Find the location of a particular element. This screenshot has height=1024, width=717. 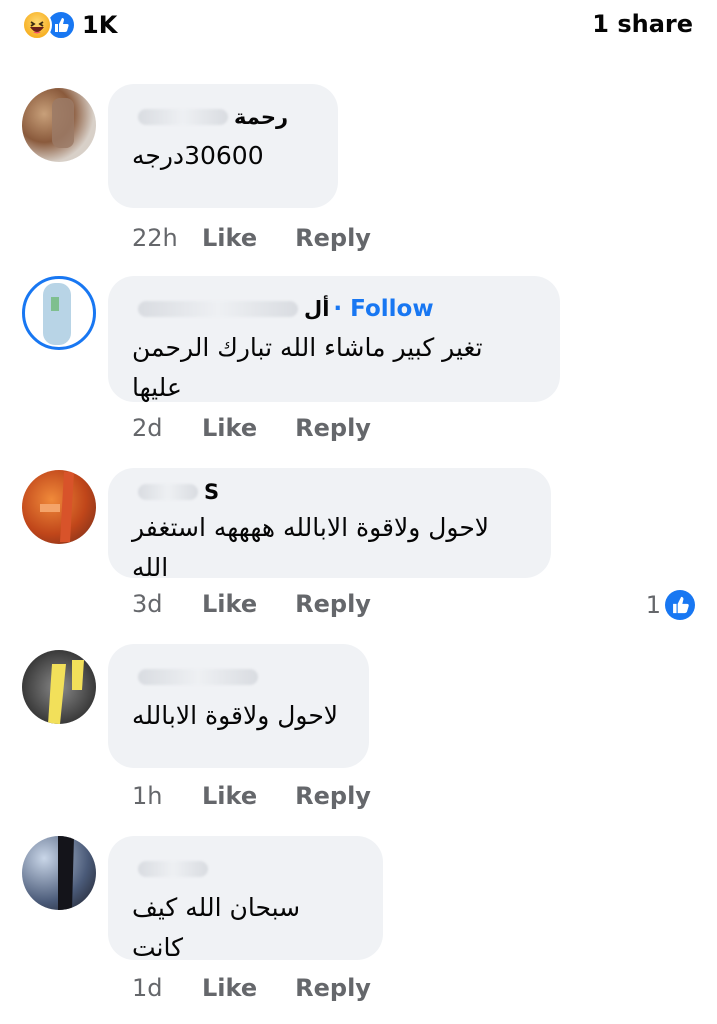

author-name: أل is located at coordinates (316, 309).